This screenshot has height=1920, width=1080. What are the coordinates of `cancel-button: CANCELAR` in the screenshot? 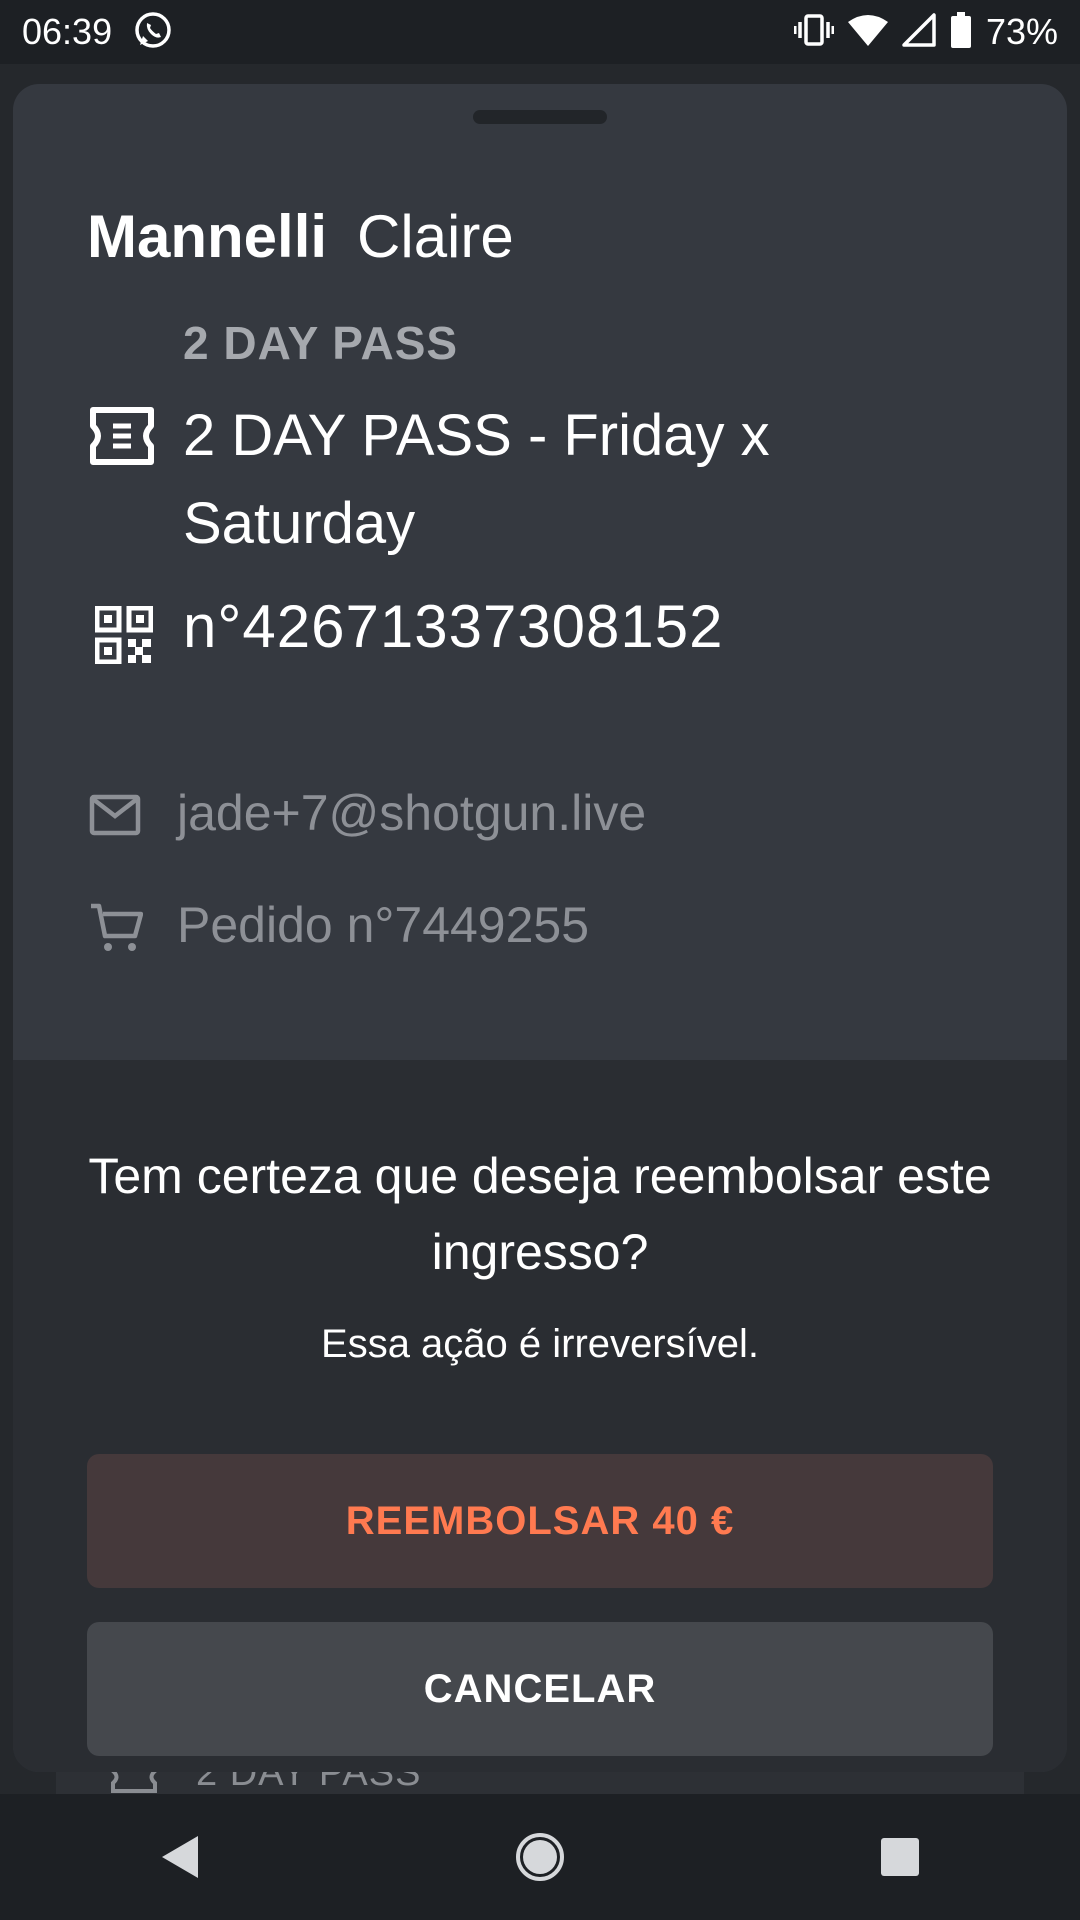 It's located at (540, 1689).